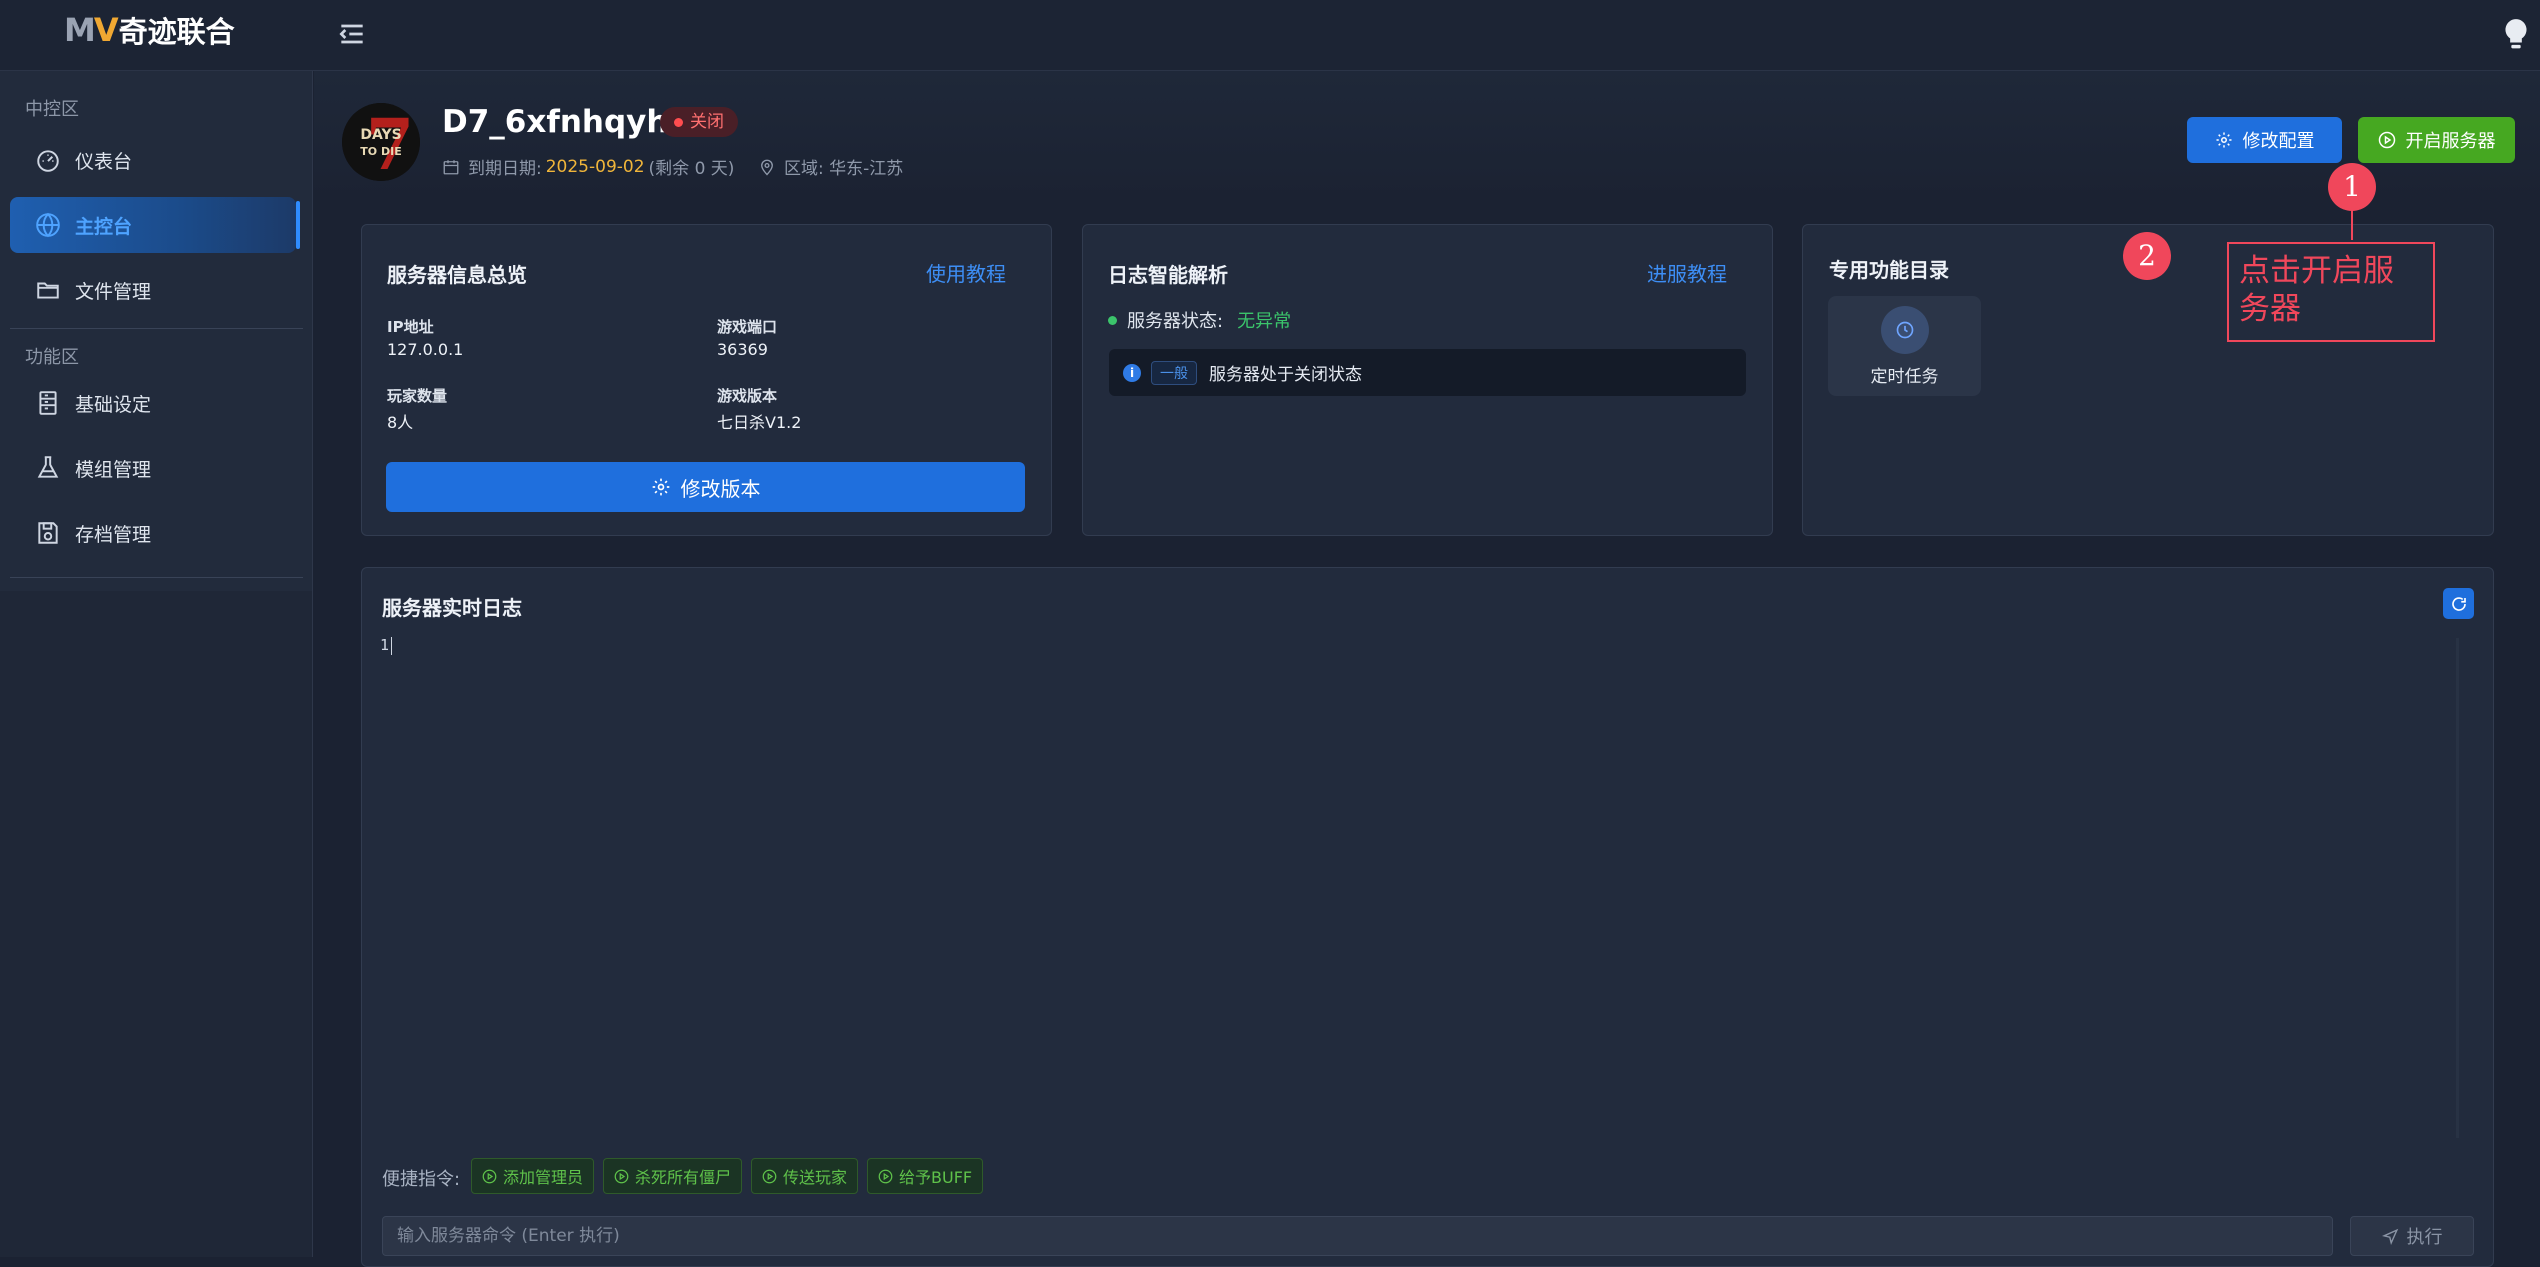 This screenshot has width=2540, height=1267. What do you see at coordinates (2412, 1236) in the screenshot?
I see `execute-button: 执行` at bounding box center [2412, 1236].